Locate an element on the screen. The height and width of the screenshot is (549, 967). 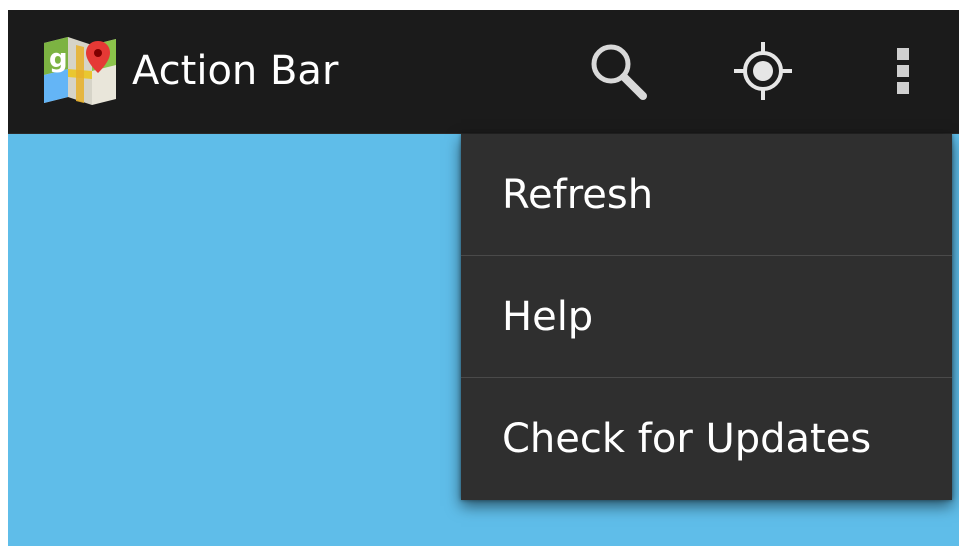
menu-item-refresh: Refresh is located at coordinates (706, 194).